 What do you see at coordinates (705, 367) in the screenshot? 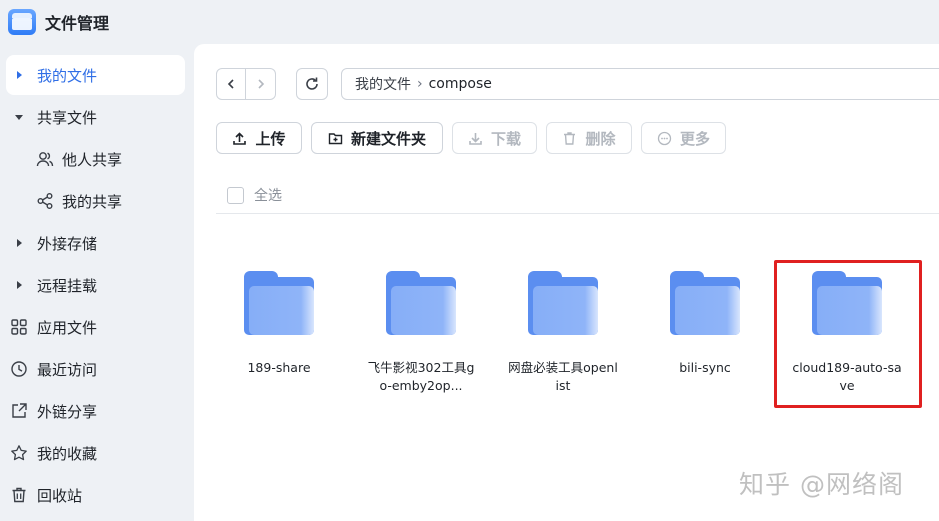
I see `folder-name: bili-sync` at bounding box center [705, 367].